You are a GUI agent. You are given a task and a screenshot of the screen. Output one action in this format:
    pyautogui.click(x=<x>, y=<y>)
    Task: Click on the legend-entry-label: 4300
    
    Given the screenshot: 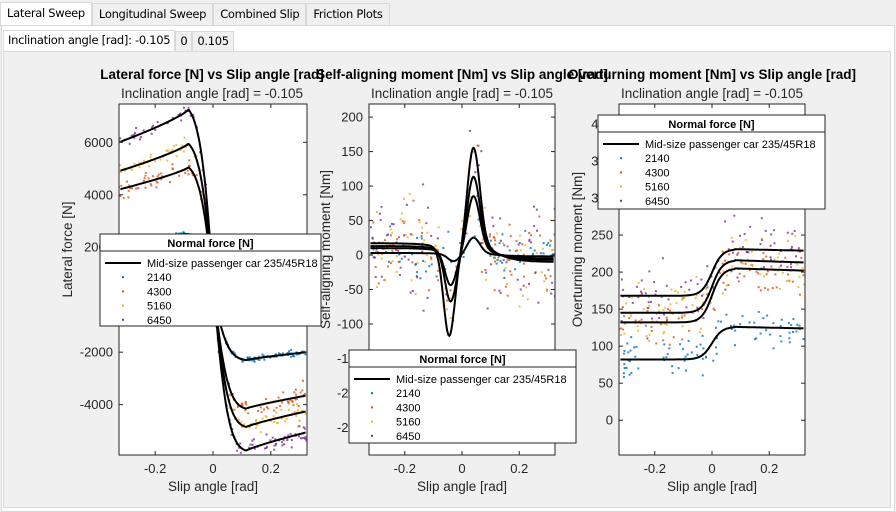 What is the action you would take?
    pyautogui.click(x=159, y=292)
    